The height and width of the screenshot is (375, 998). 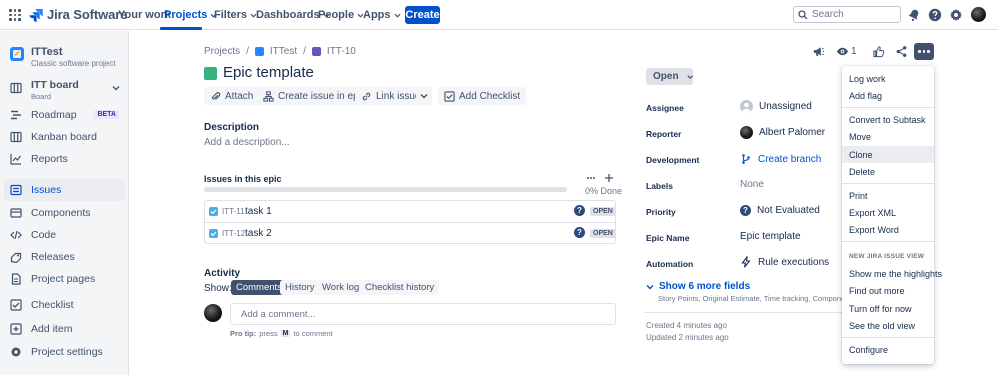 I want to click on create-button: Create, so click(x=422, y=15).